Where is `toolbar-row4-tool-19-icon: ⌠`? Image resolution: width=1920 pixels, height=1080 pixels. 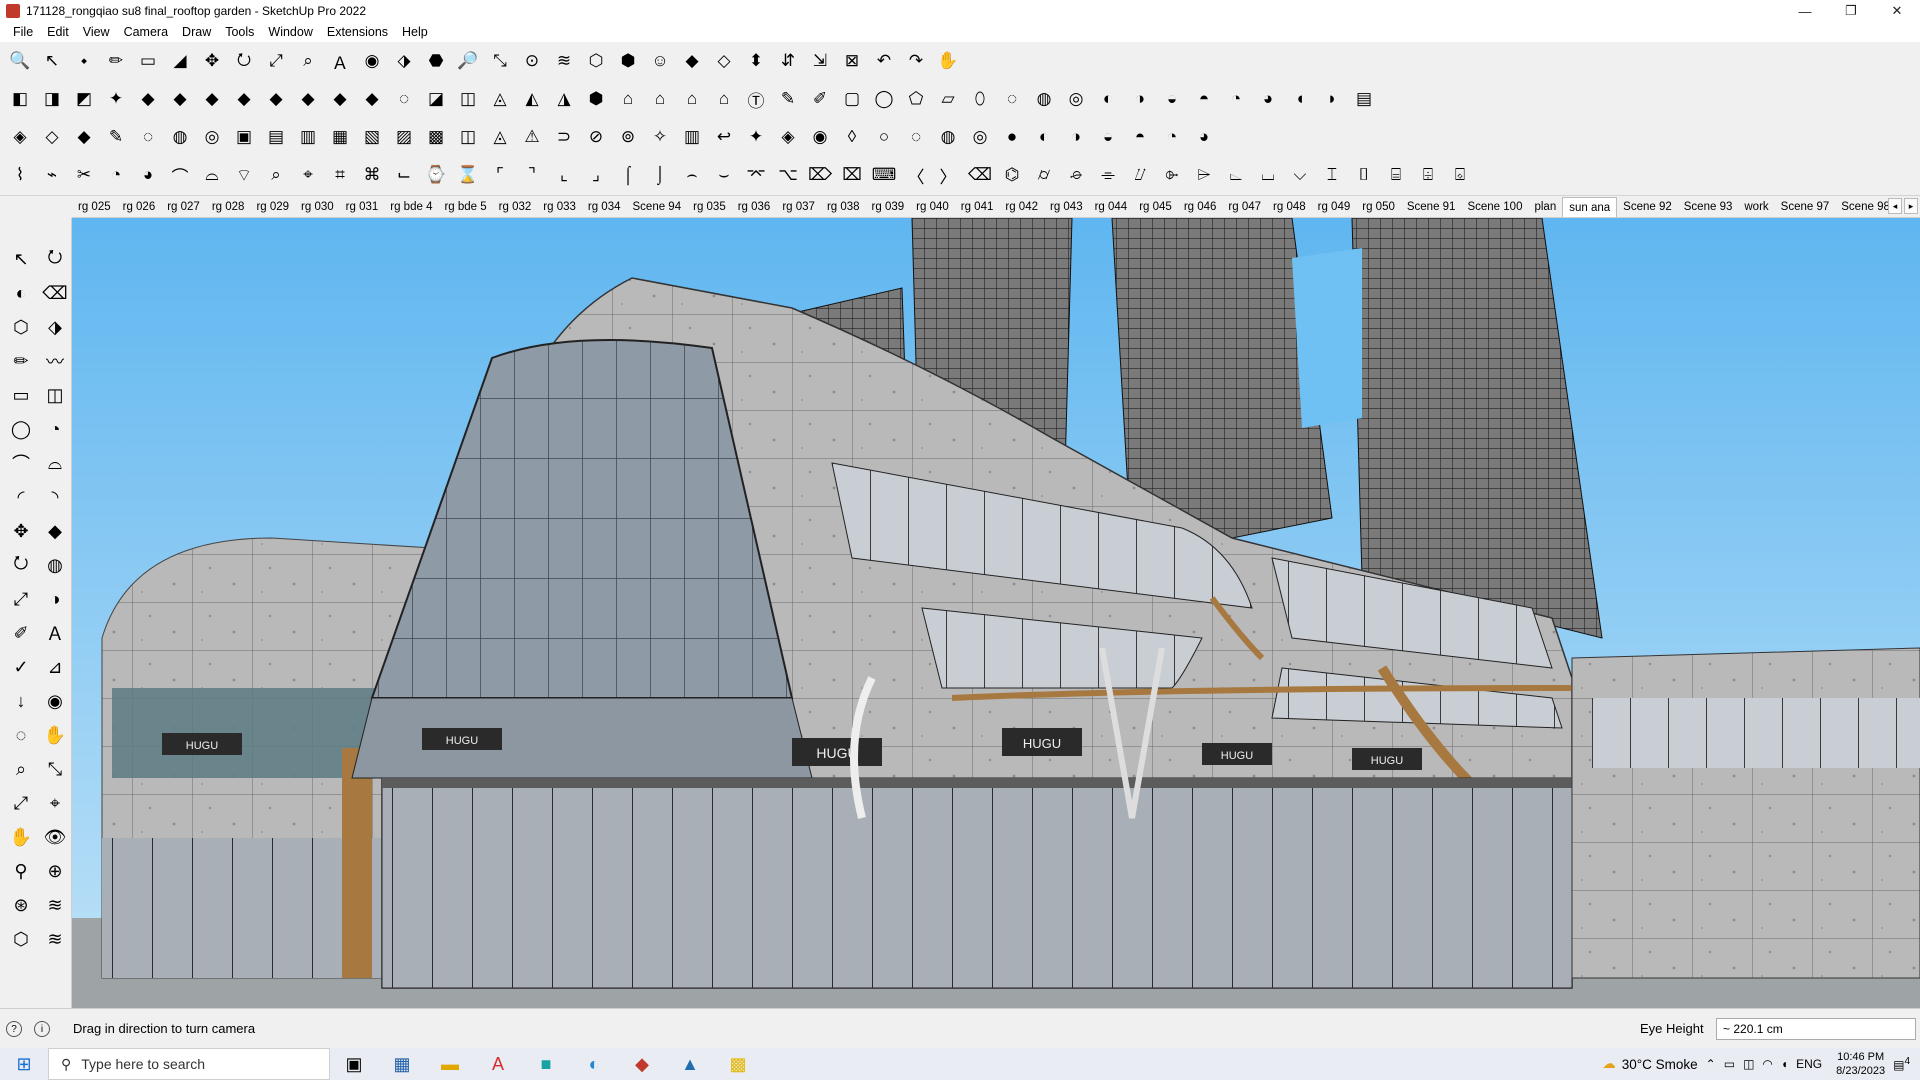
toolbar-row4-tool-19-icon: ⌠ is located at coordinates (628, 175).